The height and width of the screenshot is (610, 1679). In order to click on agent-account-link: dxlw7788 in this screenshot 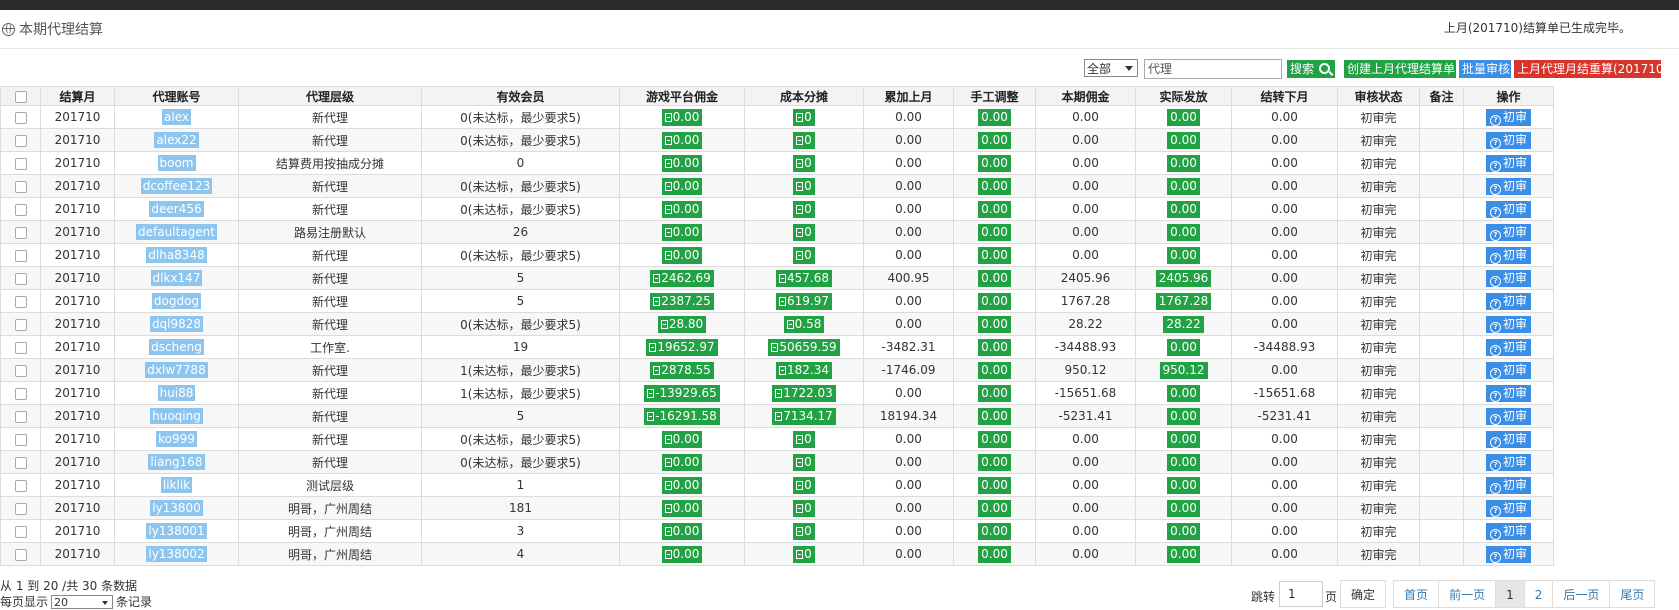, I will do `click(176, 370)`.